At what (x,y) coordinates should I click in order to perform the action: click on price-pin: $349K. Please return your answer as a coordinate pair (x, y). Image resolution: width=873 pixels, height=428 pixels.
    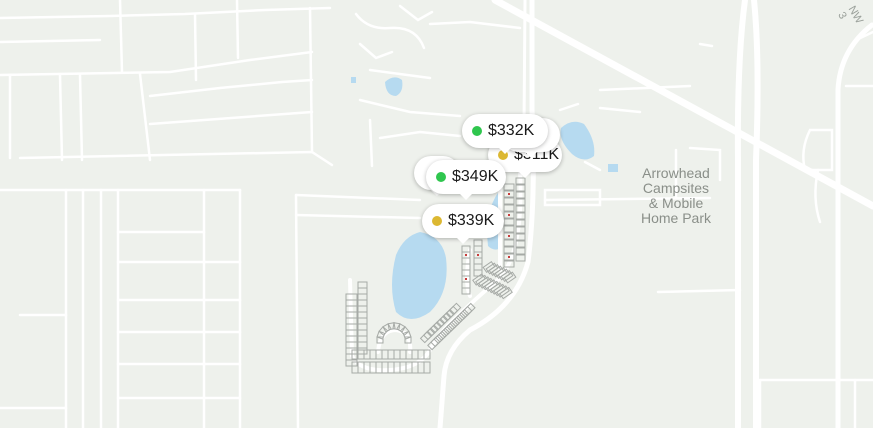
    Looking at the image, I should click on (466, 180).